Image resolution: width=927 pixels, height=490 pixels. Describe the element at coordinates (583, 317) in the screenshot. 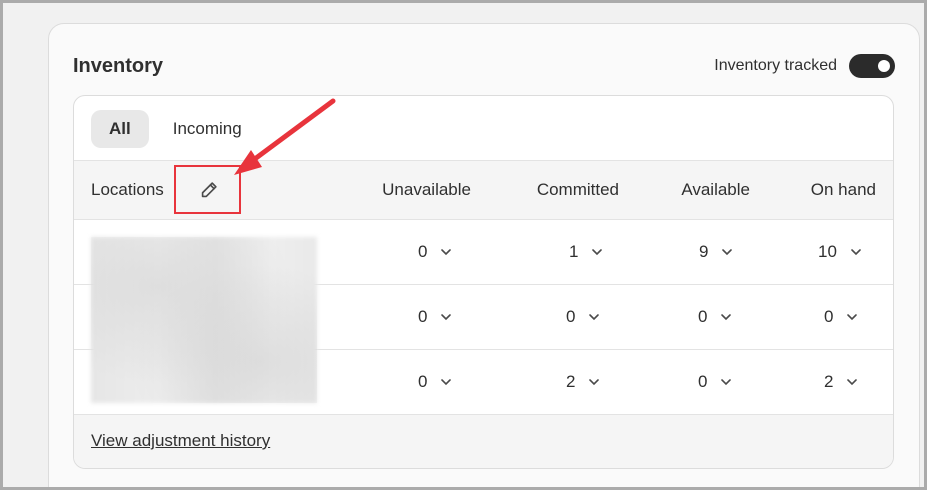

I see `committed-dropdown: 0` at that location.